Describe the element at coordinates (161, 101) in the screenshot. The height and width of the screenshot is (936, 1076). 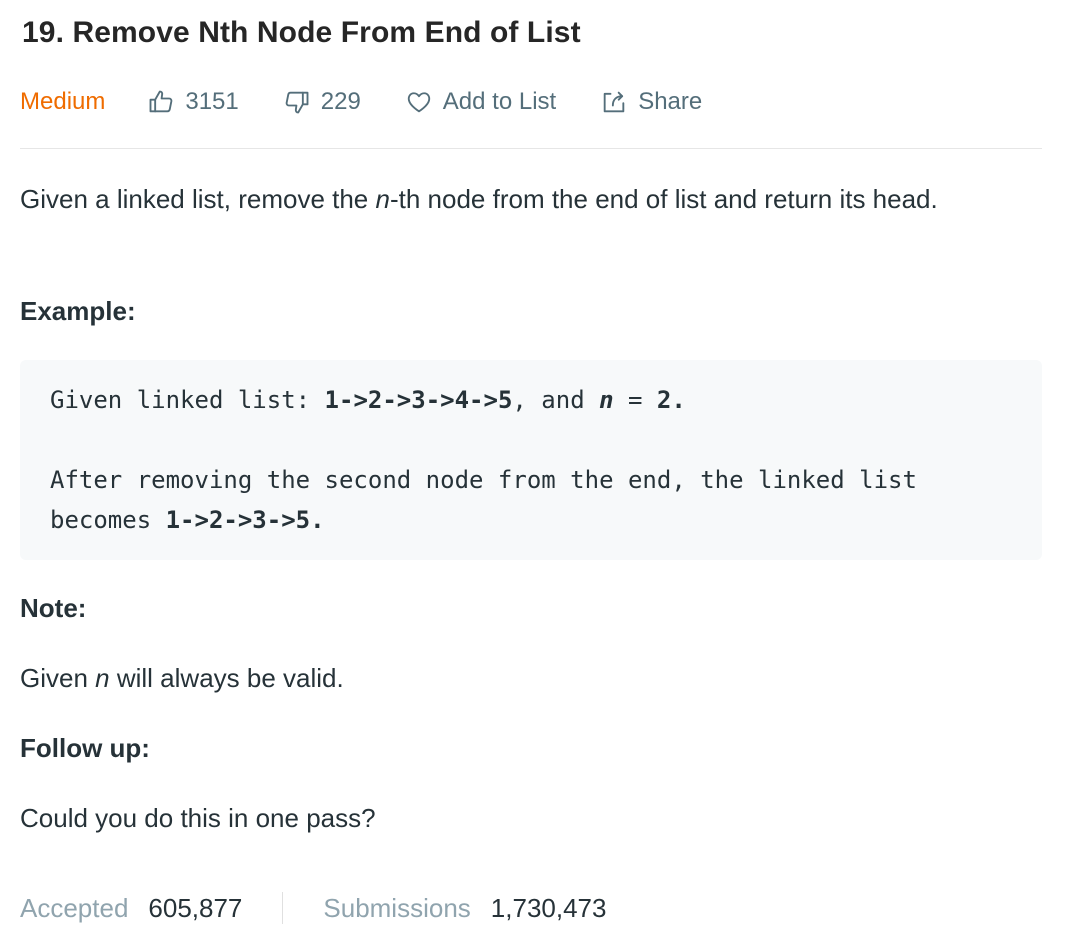
I see `thumbs-up-icon` at that location.